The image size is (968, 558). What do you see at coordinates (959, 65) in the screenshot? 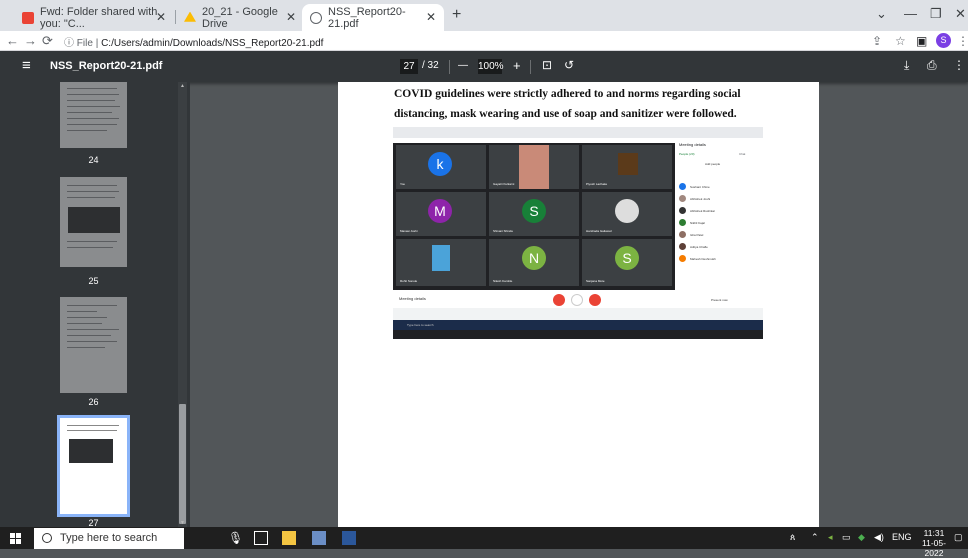
I see `more-actions-icon: ⋮` at bounding box center [959, 65].